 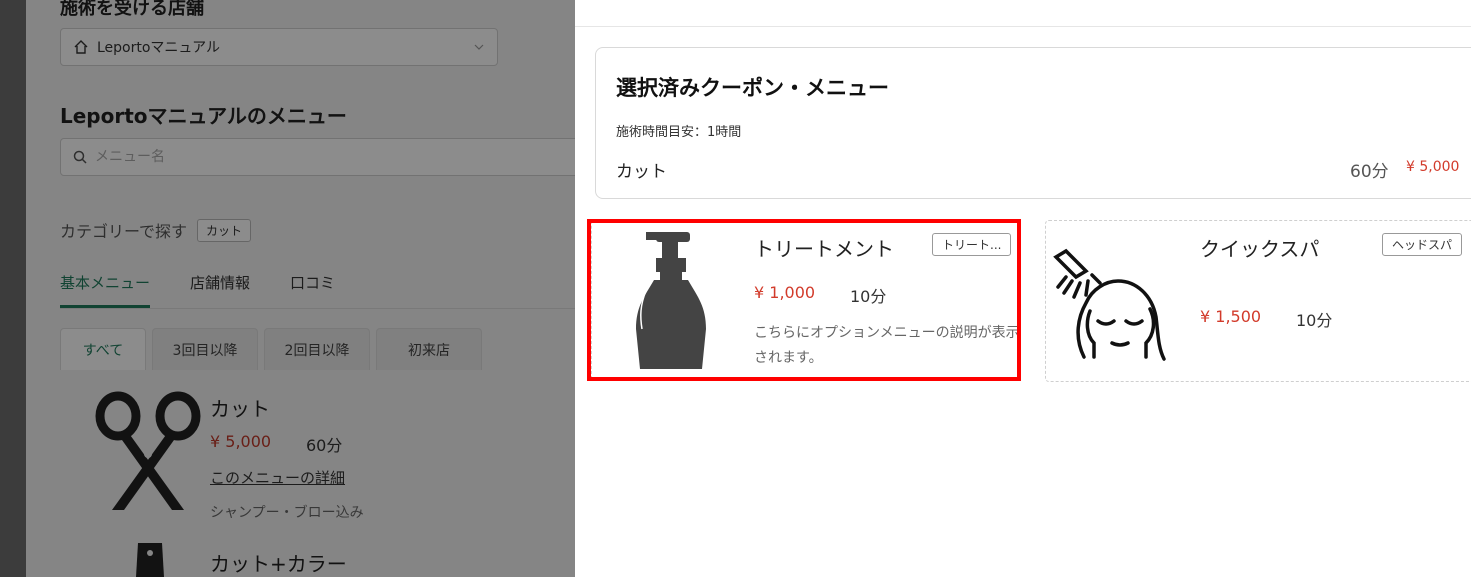 What do you see at coordinates (295, 157) in the screenshot?
I see `search-input` at bounding box center [295, 157].